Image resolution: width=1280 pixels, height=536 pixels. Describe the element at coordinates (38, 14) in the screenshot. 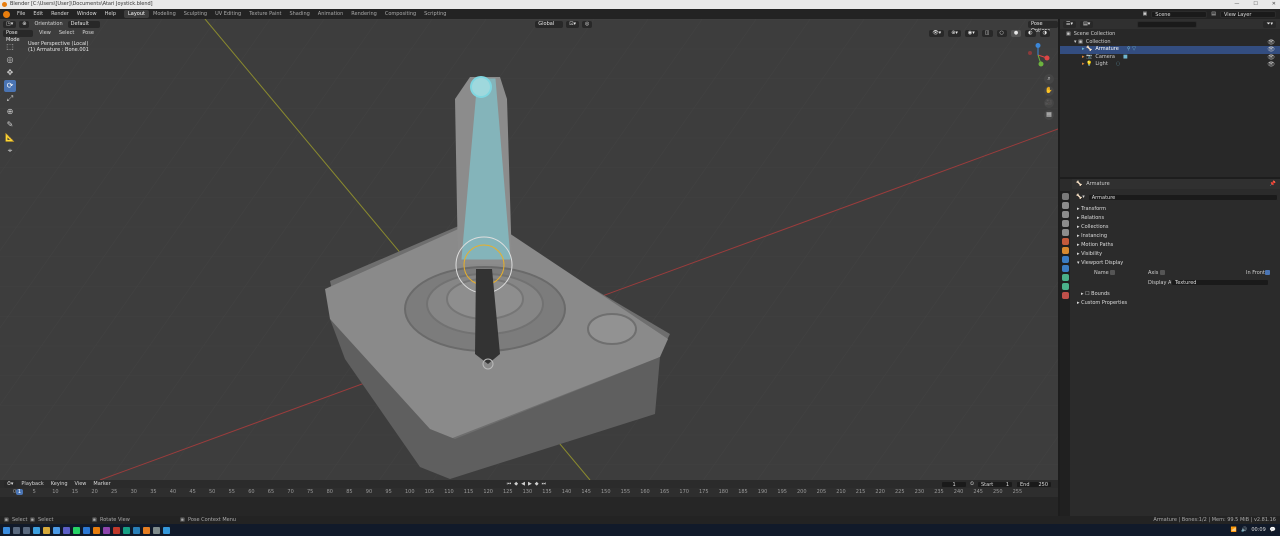

I see `menu-edit: Edit` at that location.